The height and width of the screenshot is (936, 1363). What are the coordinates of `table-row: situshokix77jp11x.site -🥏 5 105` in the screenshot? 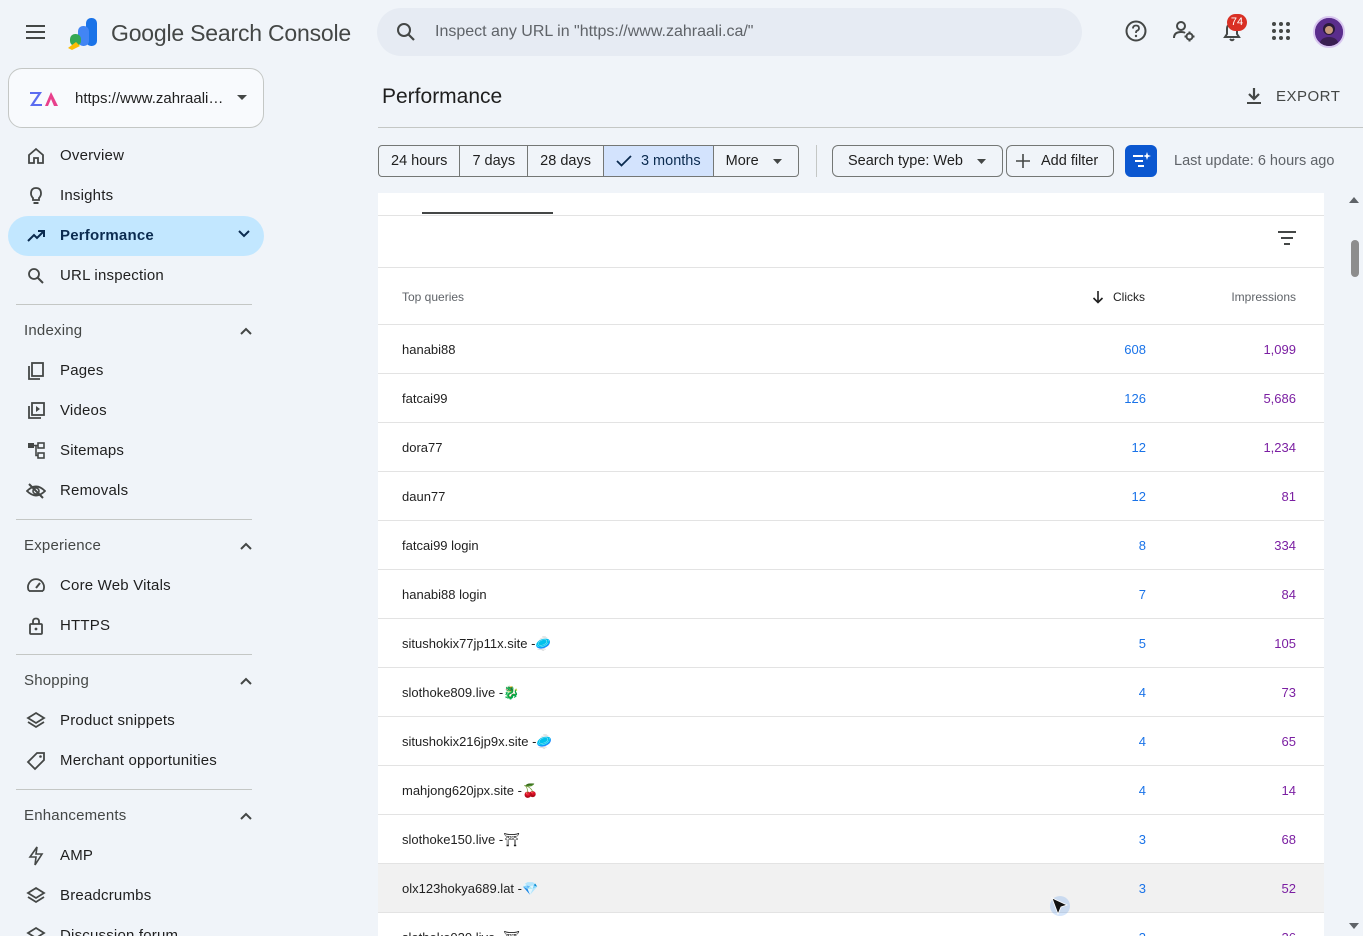 It's located at (851, 643).